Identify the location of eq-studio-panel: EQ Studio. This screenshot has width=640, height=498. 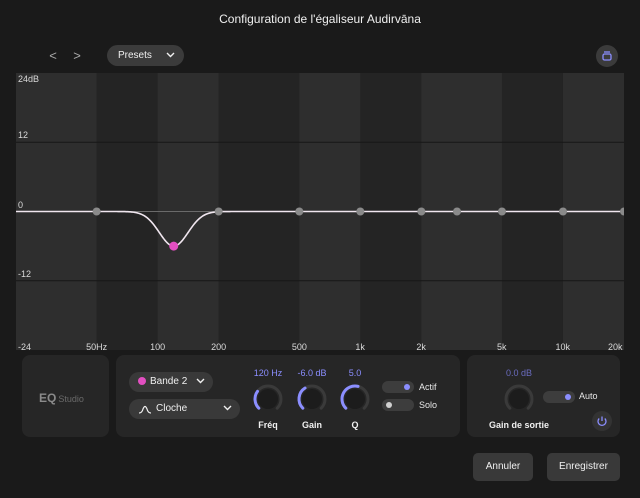
(65, 396).